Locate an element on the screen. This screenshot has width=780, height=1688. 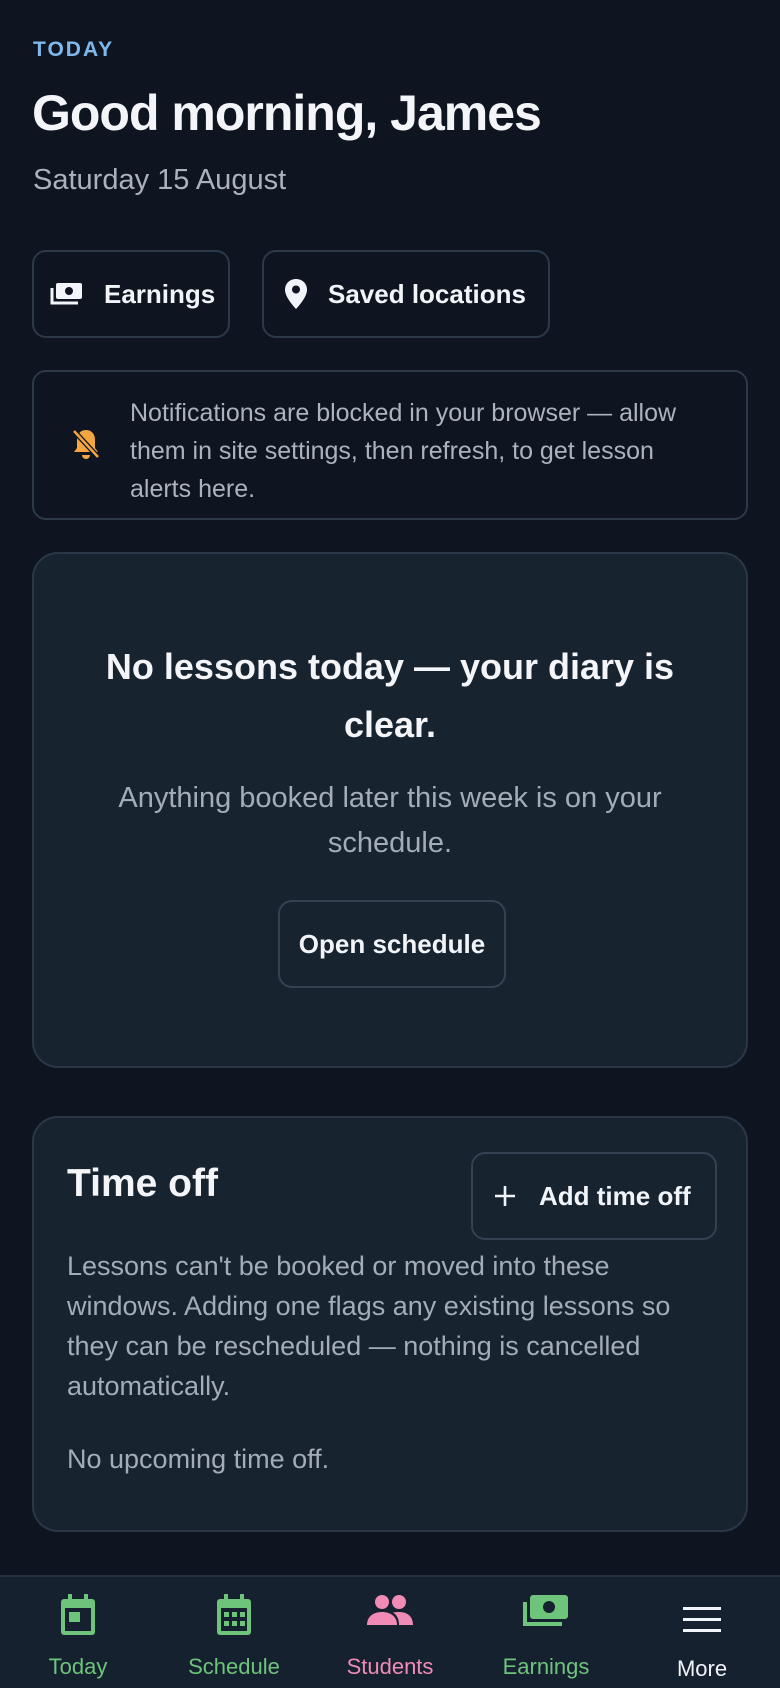
tab-more: More is located at coordinates (702, 1632).